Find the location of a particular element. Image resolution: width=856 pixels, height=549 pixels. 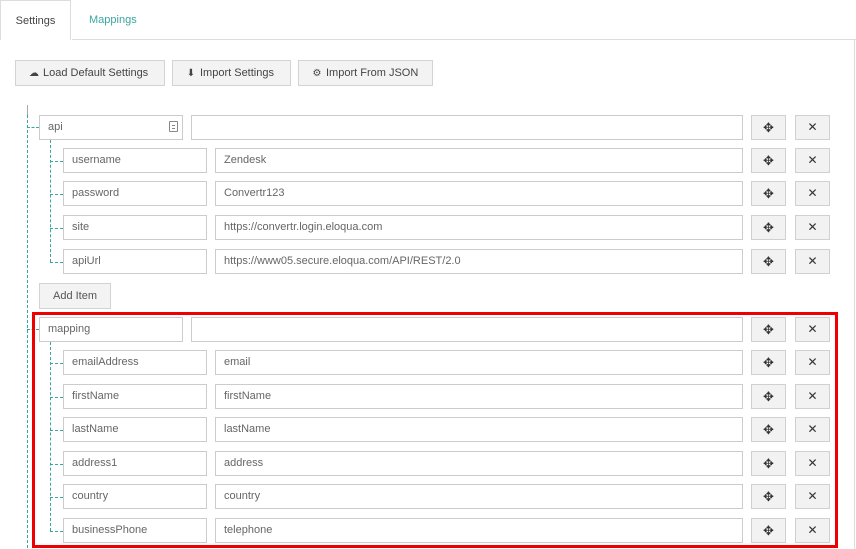

import-settings-label: Import Settings is located at coordinates (237, 73).